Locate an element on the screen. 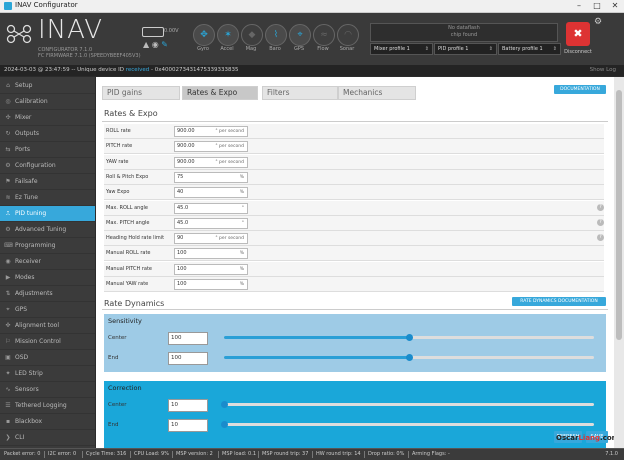 This screenshot has height=460, width=624. documentation-button: DOCUMENTATION is located at coordinates (580, 89).